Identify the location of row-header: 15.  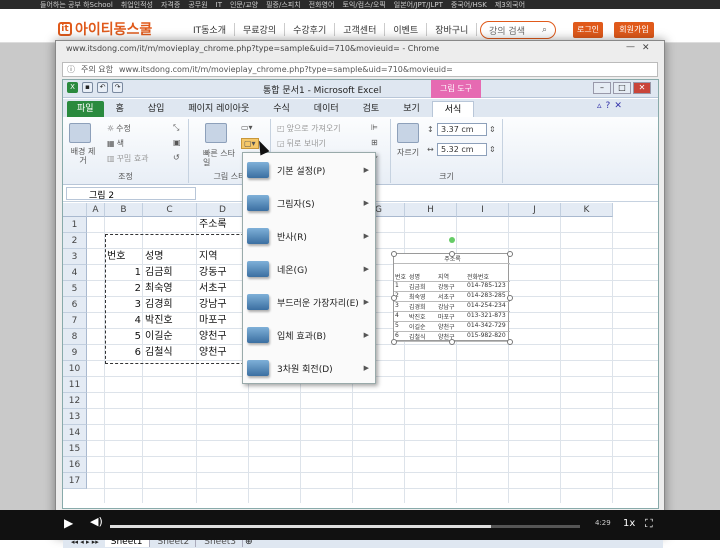
(75, 449).